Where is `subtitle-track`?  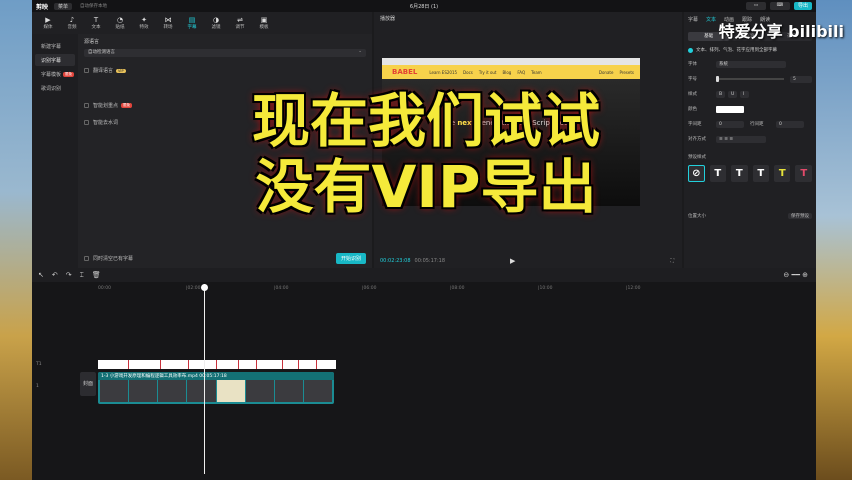 subtitle-track is located at coordinates (217, 364).